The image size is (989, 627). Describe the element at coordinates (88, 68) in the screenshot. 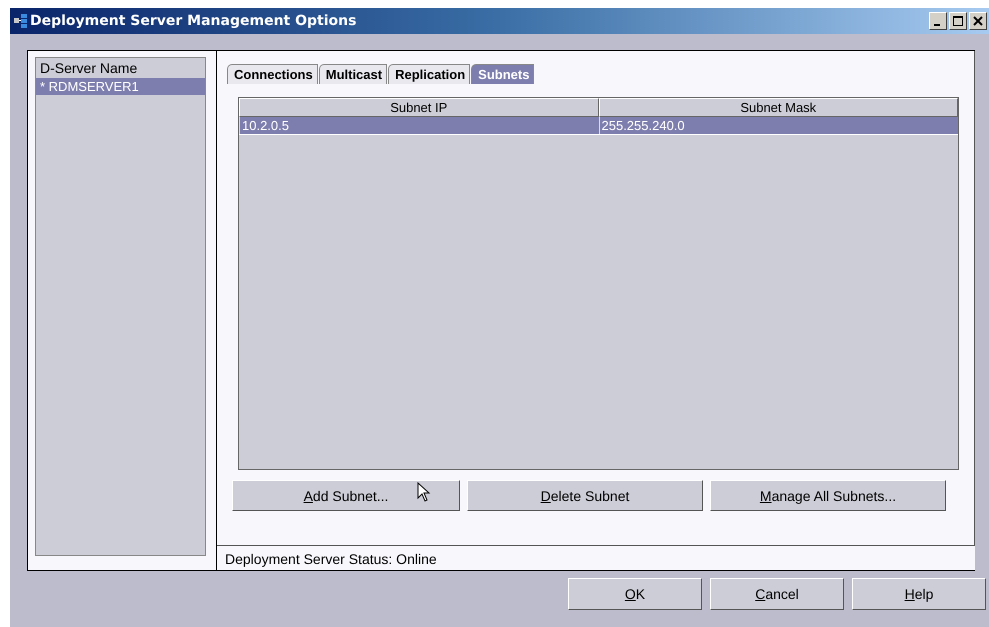

I see `list-header: D-Server Name` at that location.